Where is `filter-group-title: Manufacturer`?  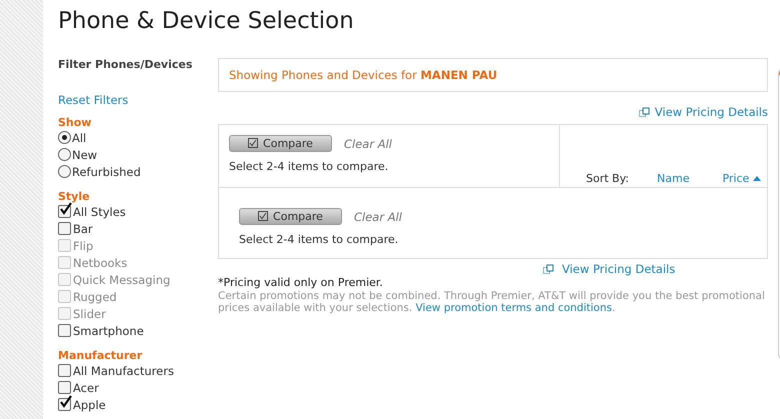 filter-group-title: Manufacturer is located at coordinates (101, 355).